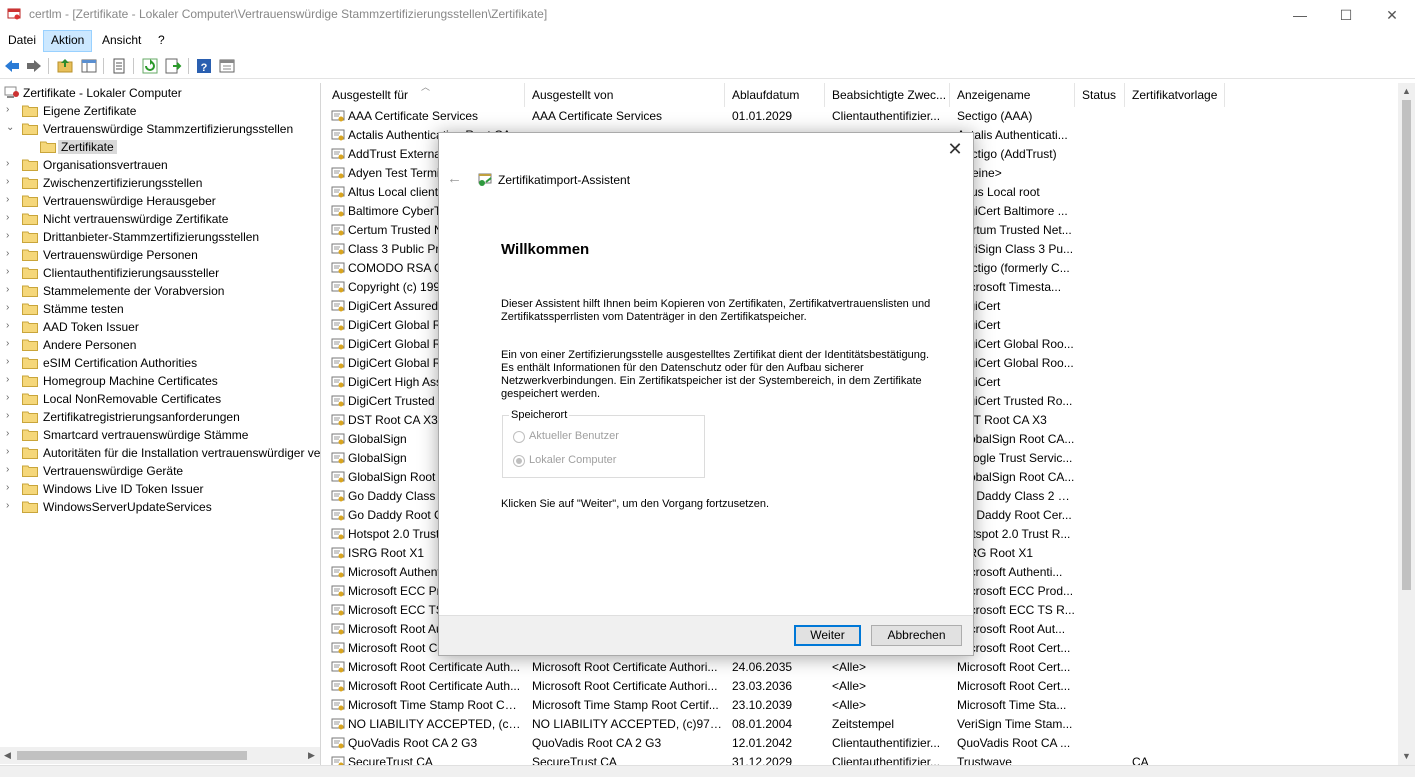 This screenshot has width=1415, height=777. What do you see at coordinates (1300, 15) in the screenshot?
I see `minimize-button: —` at bounding box center [1300, 15].